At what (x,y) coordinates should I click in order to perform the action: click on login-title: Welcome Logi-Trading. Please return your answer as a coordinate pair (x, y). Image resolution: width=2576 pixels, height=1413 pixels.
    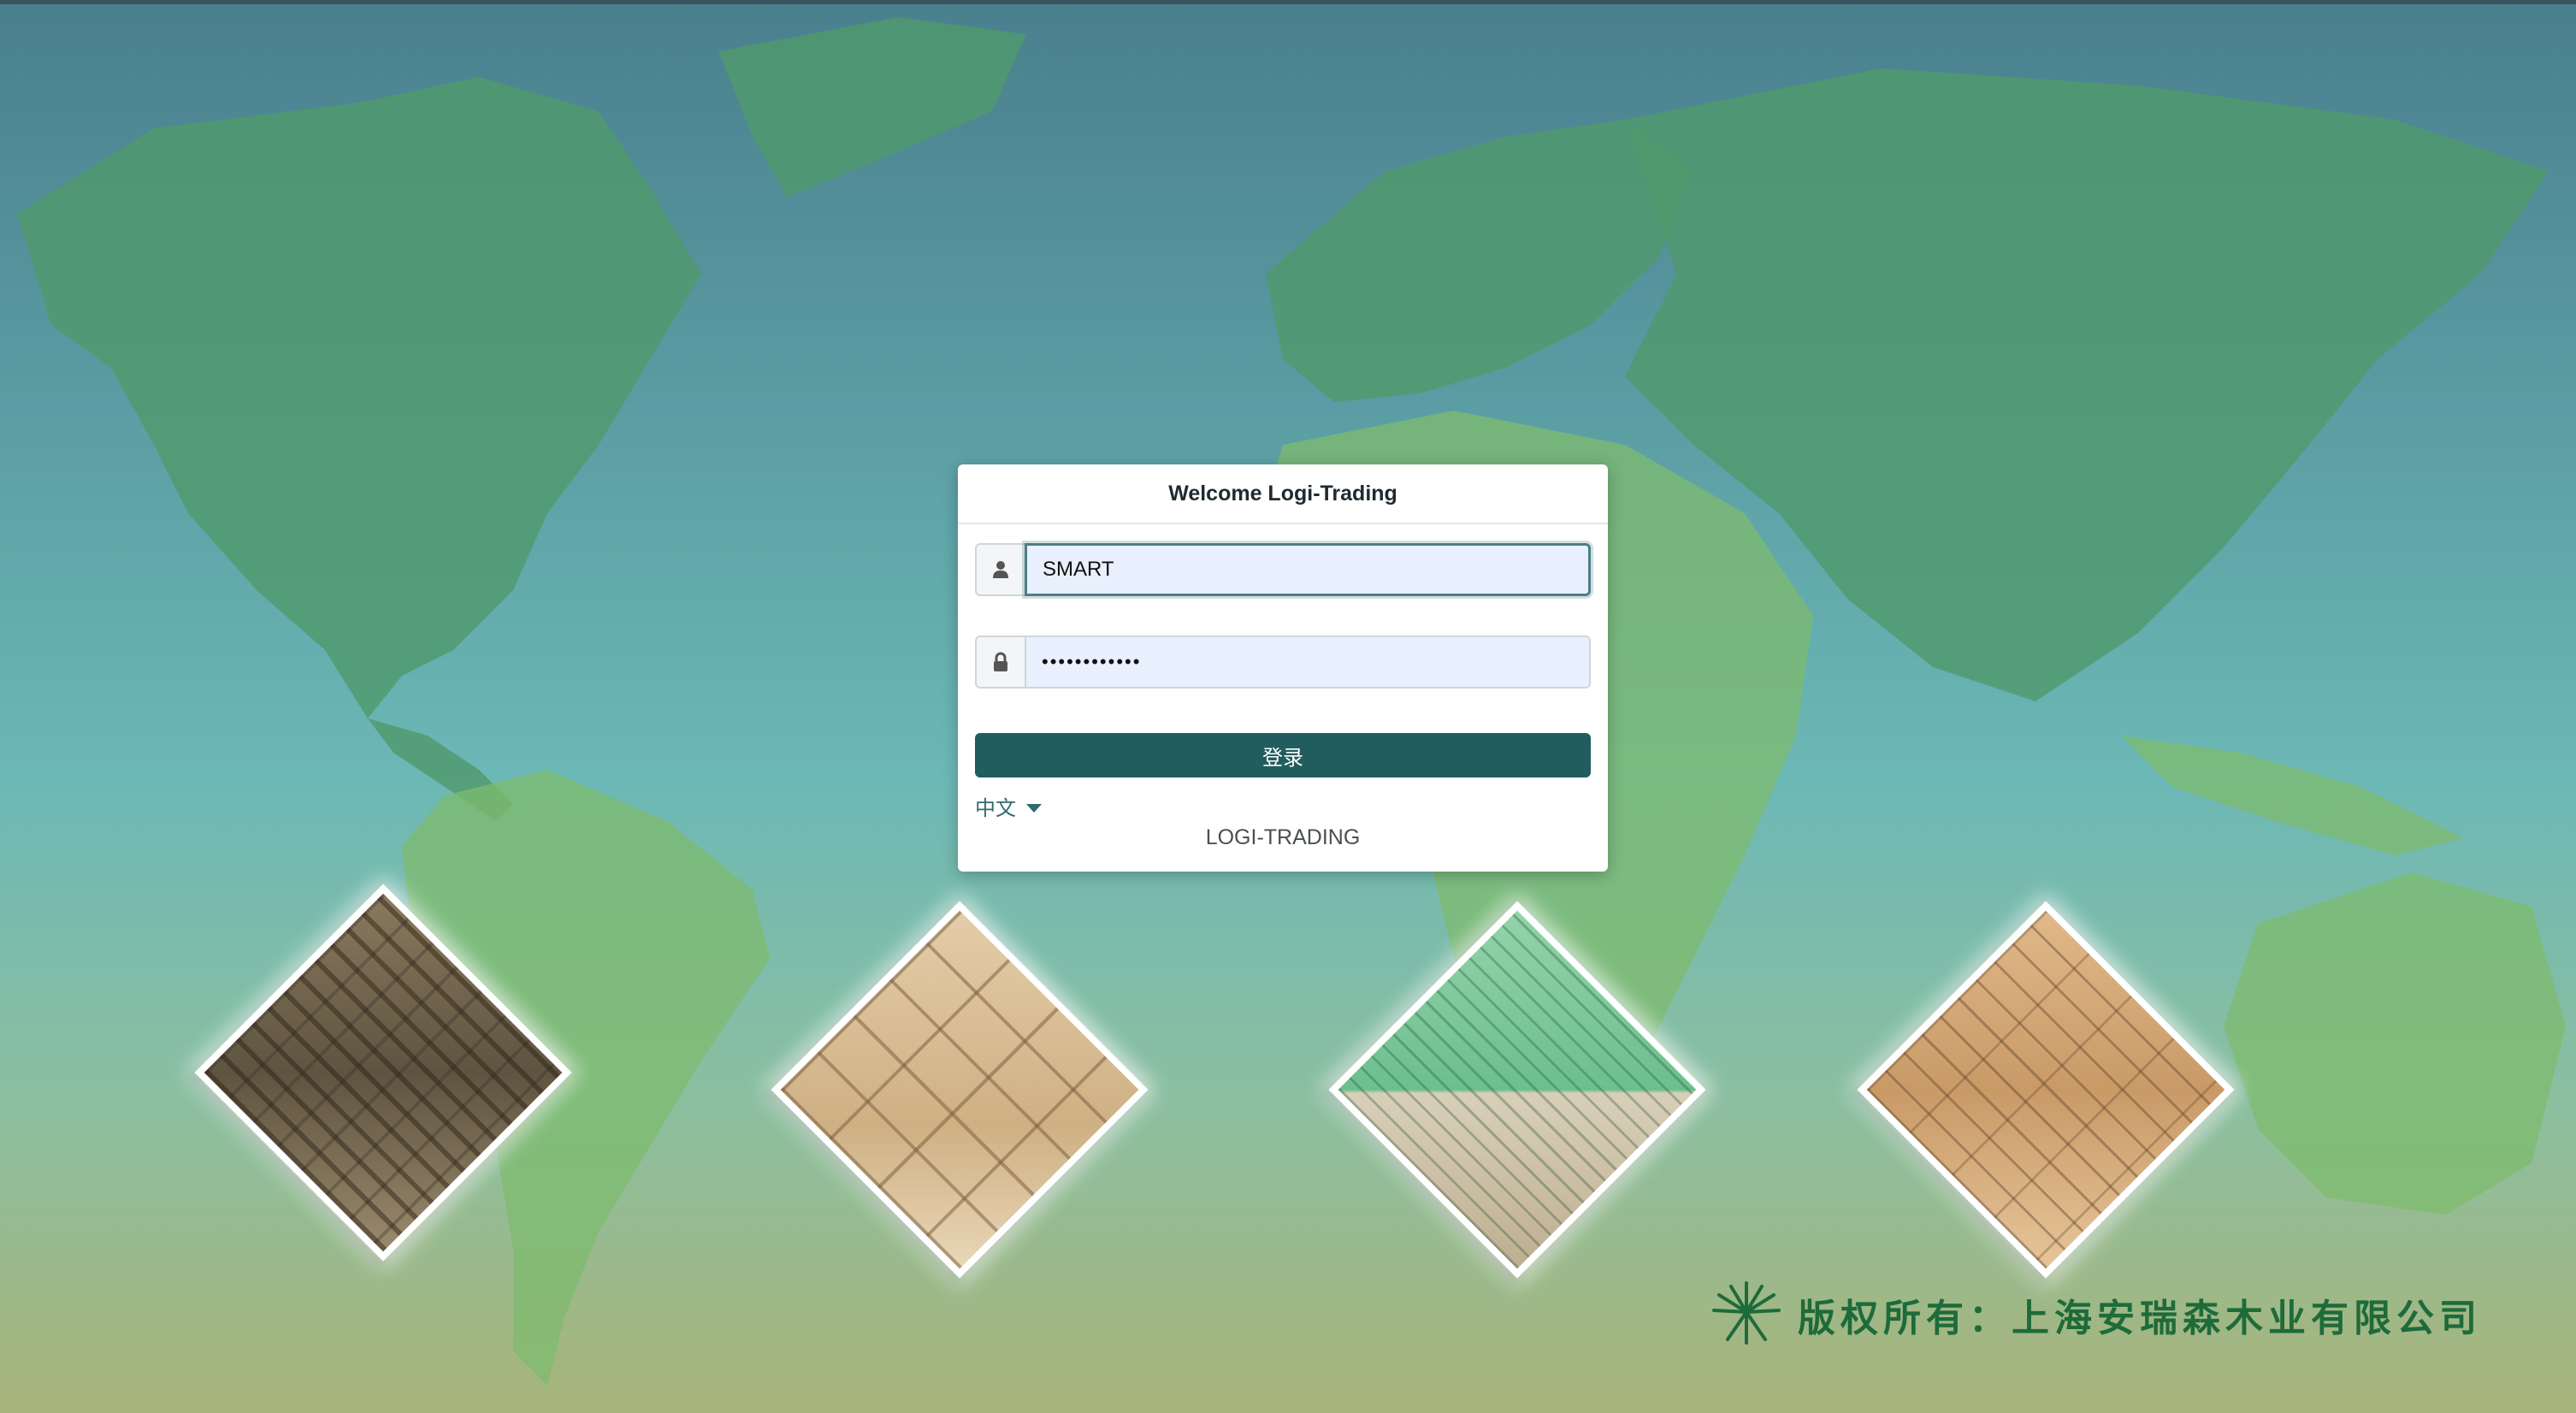
    Looking at the image, I should click on (1282, 493).